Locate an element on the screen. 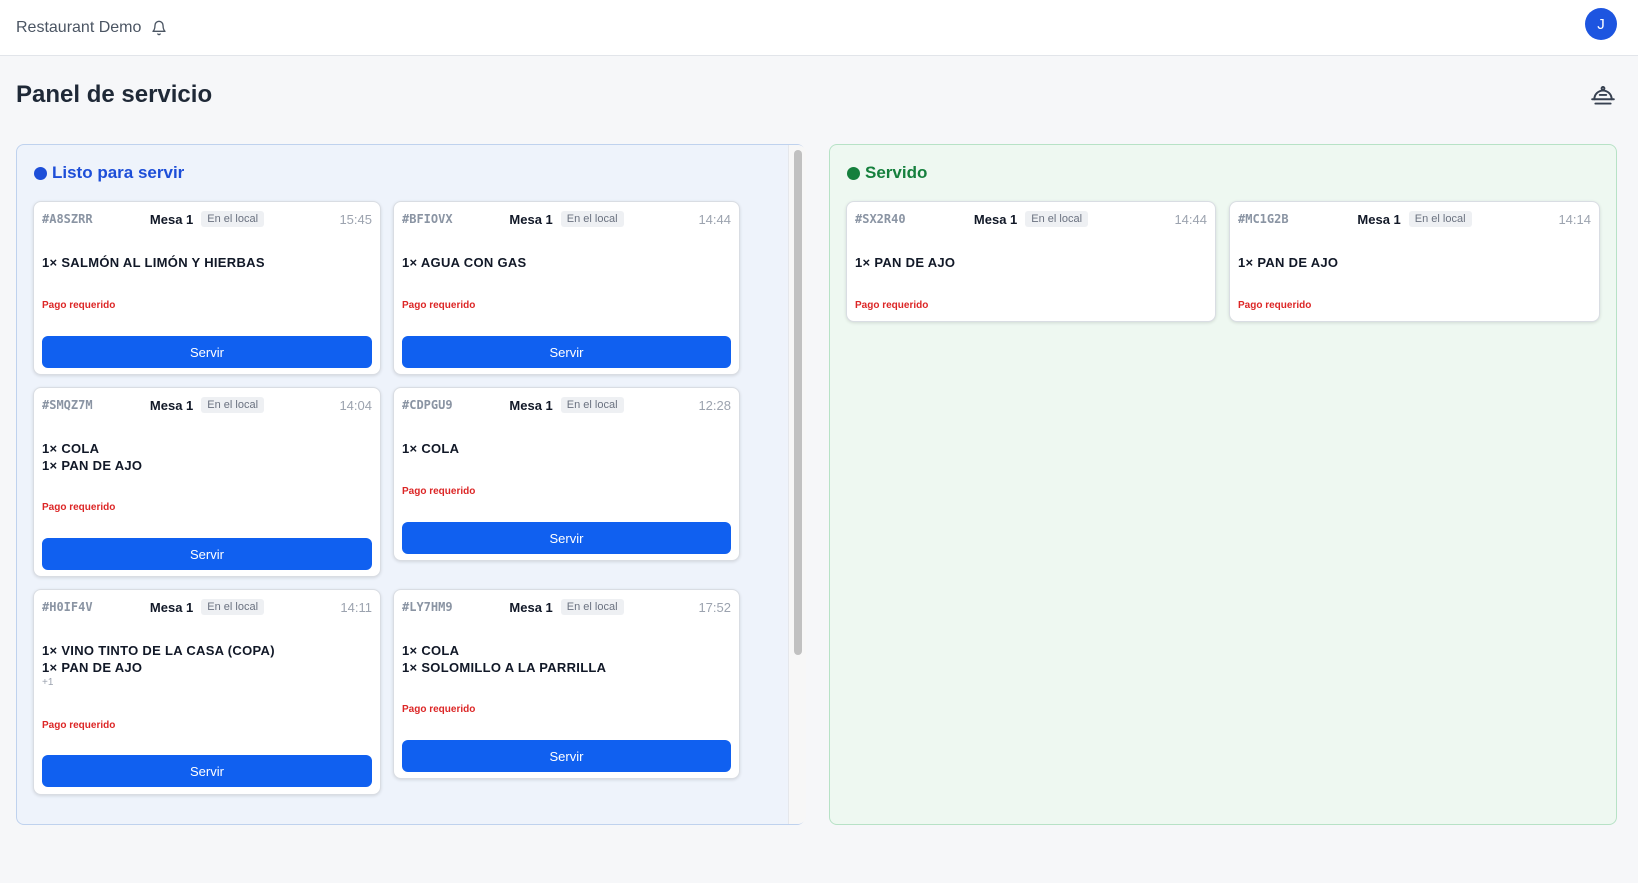 Image resolution: width=1638 pixels, height=883 pixels. app-title: Restaurant Demo is located at coordinates (79, 27).